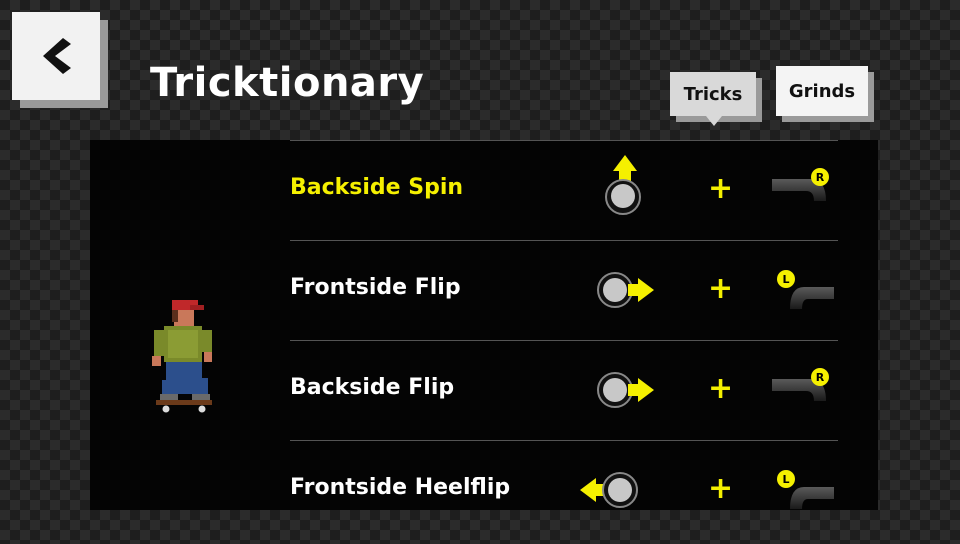 This screenshot has width=960, height=544. What do you see at coordinates (377, 187) in the screenshot?
I see `trick-name: Backside Spin` at bounding box center [377, 187].